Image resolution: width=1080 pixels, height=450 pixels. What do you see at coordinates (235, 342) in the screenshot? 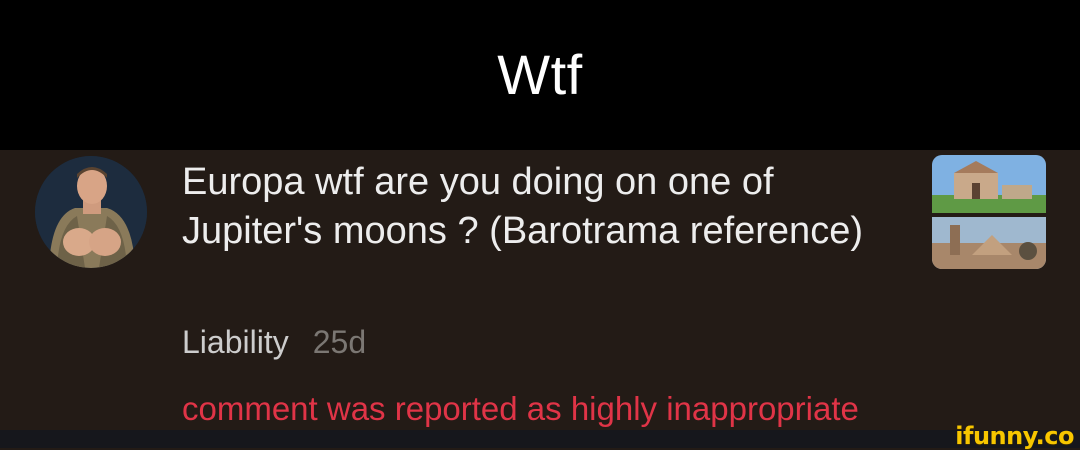
I see `author-name: Liability` at bounding box center [235, 342].